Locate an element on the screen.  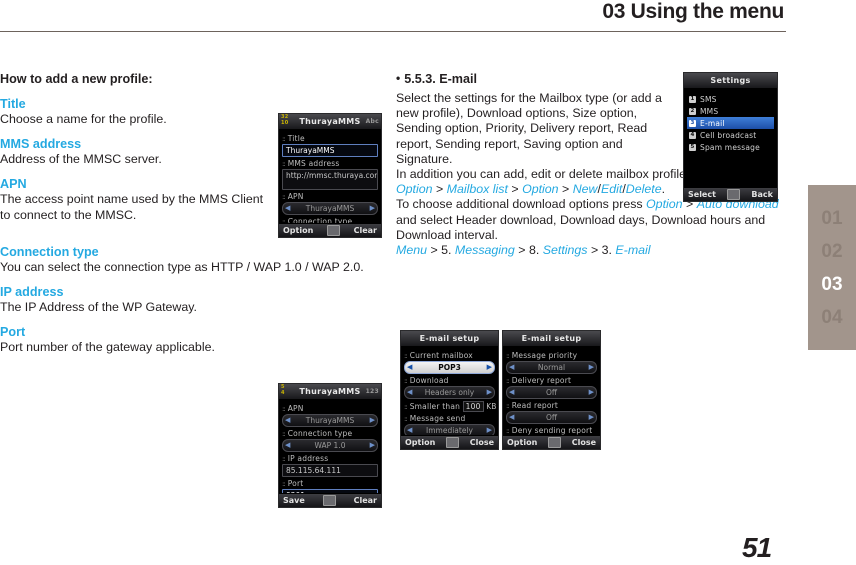
email1-size-value: 100 is located at coordinates (473, 406).